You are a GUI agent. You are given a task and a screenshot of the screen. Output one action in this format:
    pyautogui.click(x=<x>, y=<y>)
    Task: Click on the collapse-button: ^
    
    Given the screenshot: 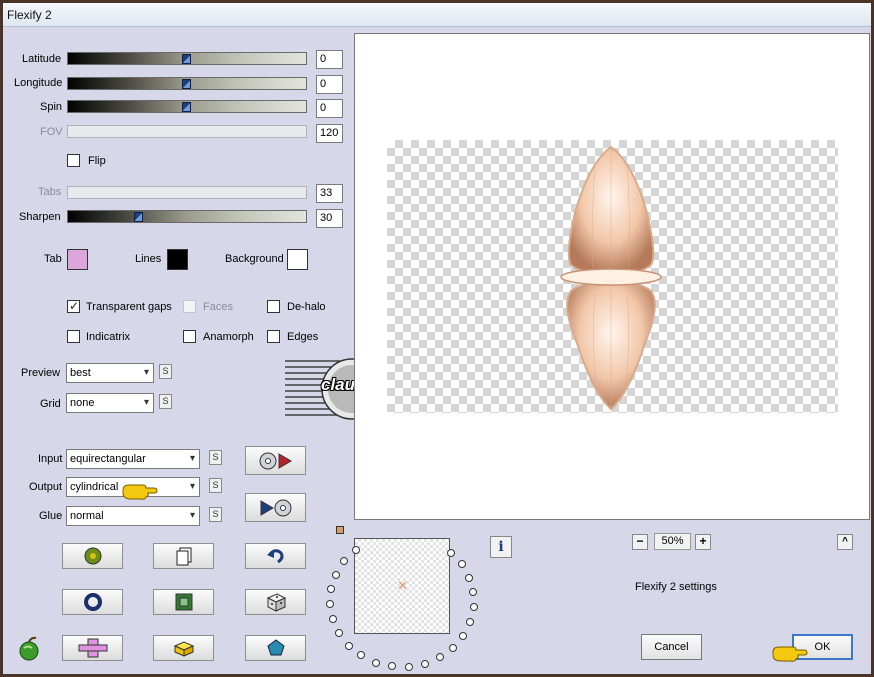 What is the action you would take?
    pyautogui.click(x=845, y=542)
    